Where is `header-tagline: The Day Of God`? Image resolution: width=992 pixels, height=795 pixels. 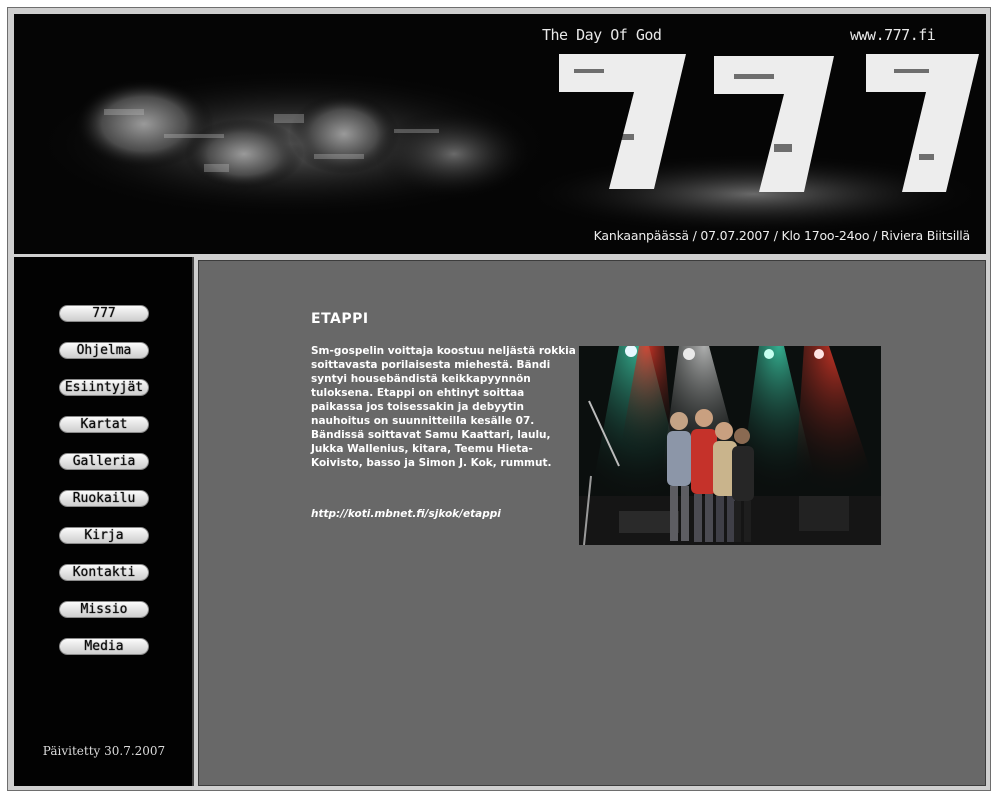
header-tagline: The Day Of God is located at coordinates (602, 35).